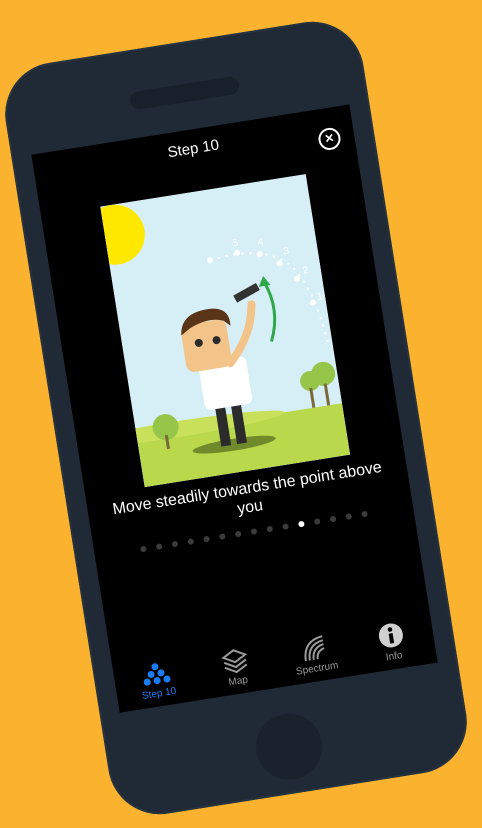 The height and width of the screenshot is (828, 482). What do you see at coordinates (184, 93) in the screenshot?
I see `phone-speaker` at bounding box center [184, 93].